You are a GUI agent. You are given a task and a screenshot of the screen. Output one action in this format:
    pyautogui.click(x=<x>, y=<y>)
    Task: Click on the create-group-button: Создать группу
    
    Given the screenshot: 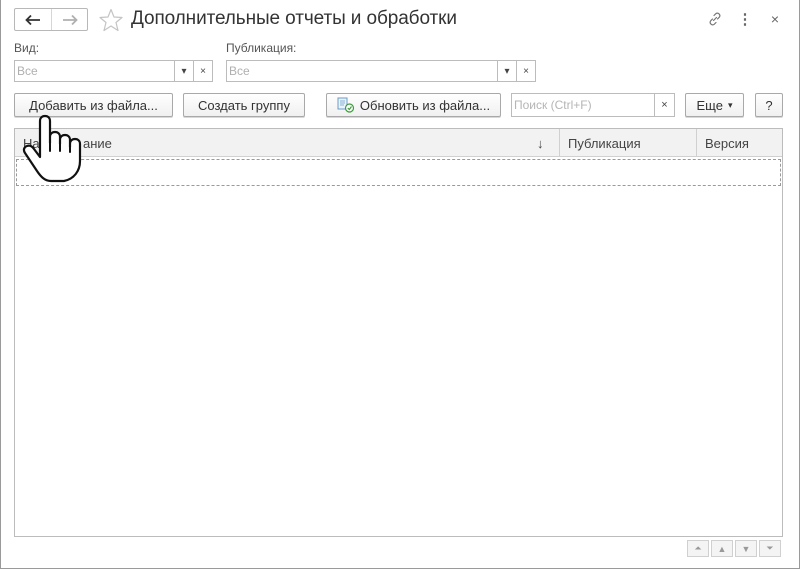 What is the action you would take?
    pyautogui.click(x=244, y=105)
    